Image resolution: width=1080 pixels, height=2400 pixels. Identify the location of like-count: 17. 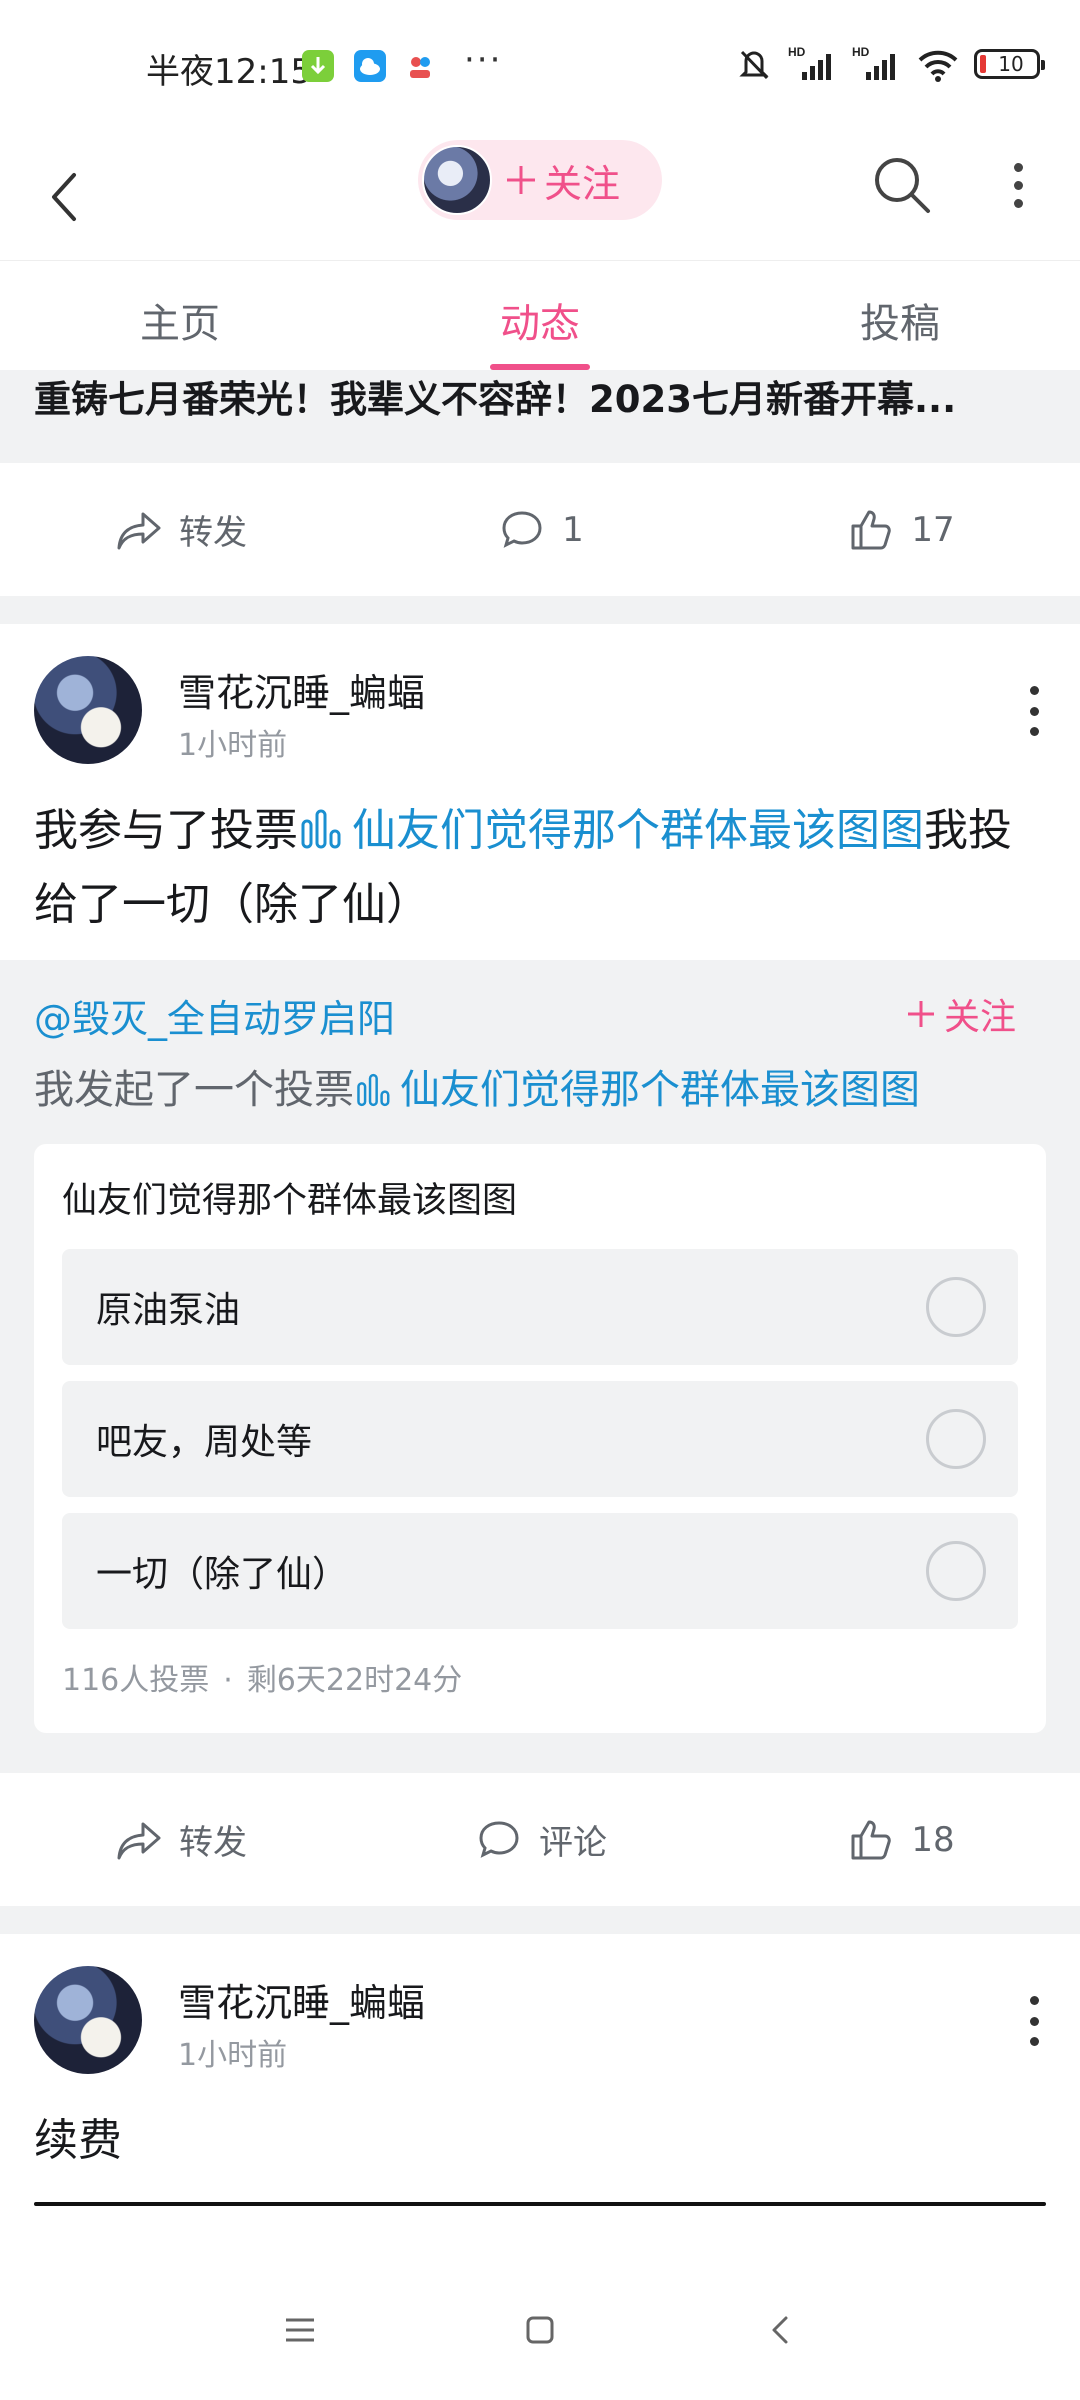
(933, 529).